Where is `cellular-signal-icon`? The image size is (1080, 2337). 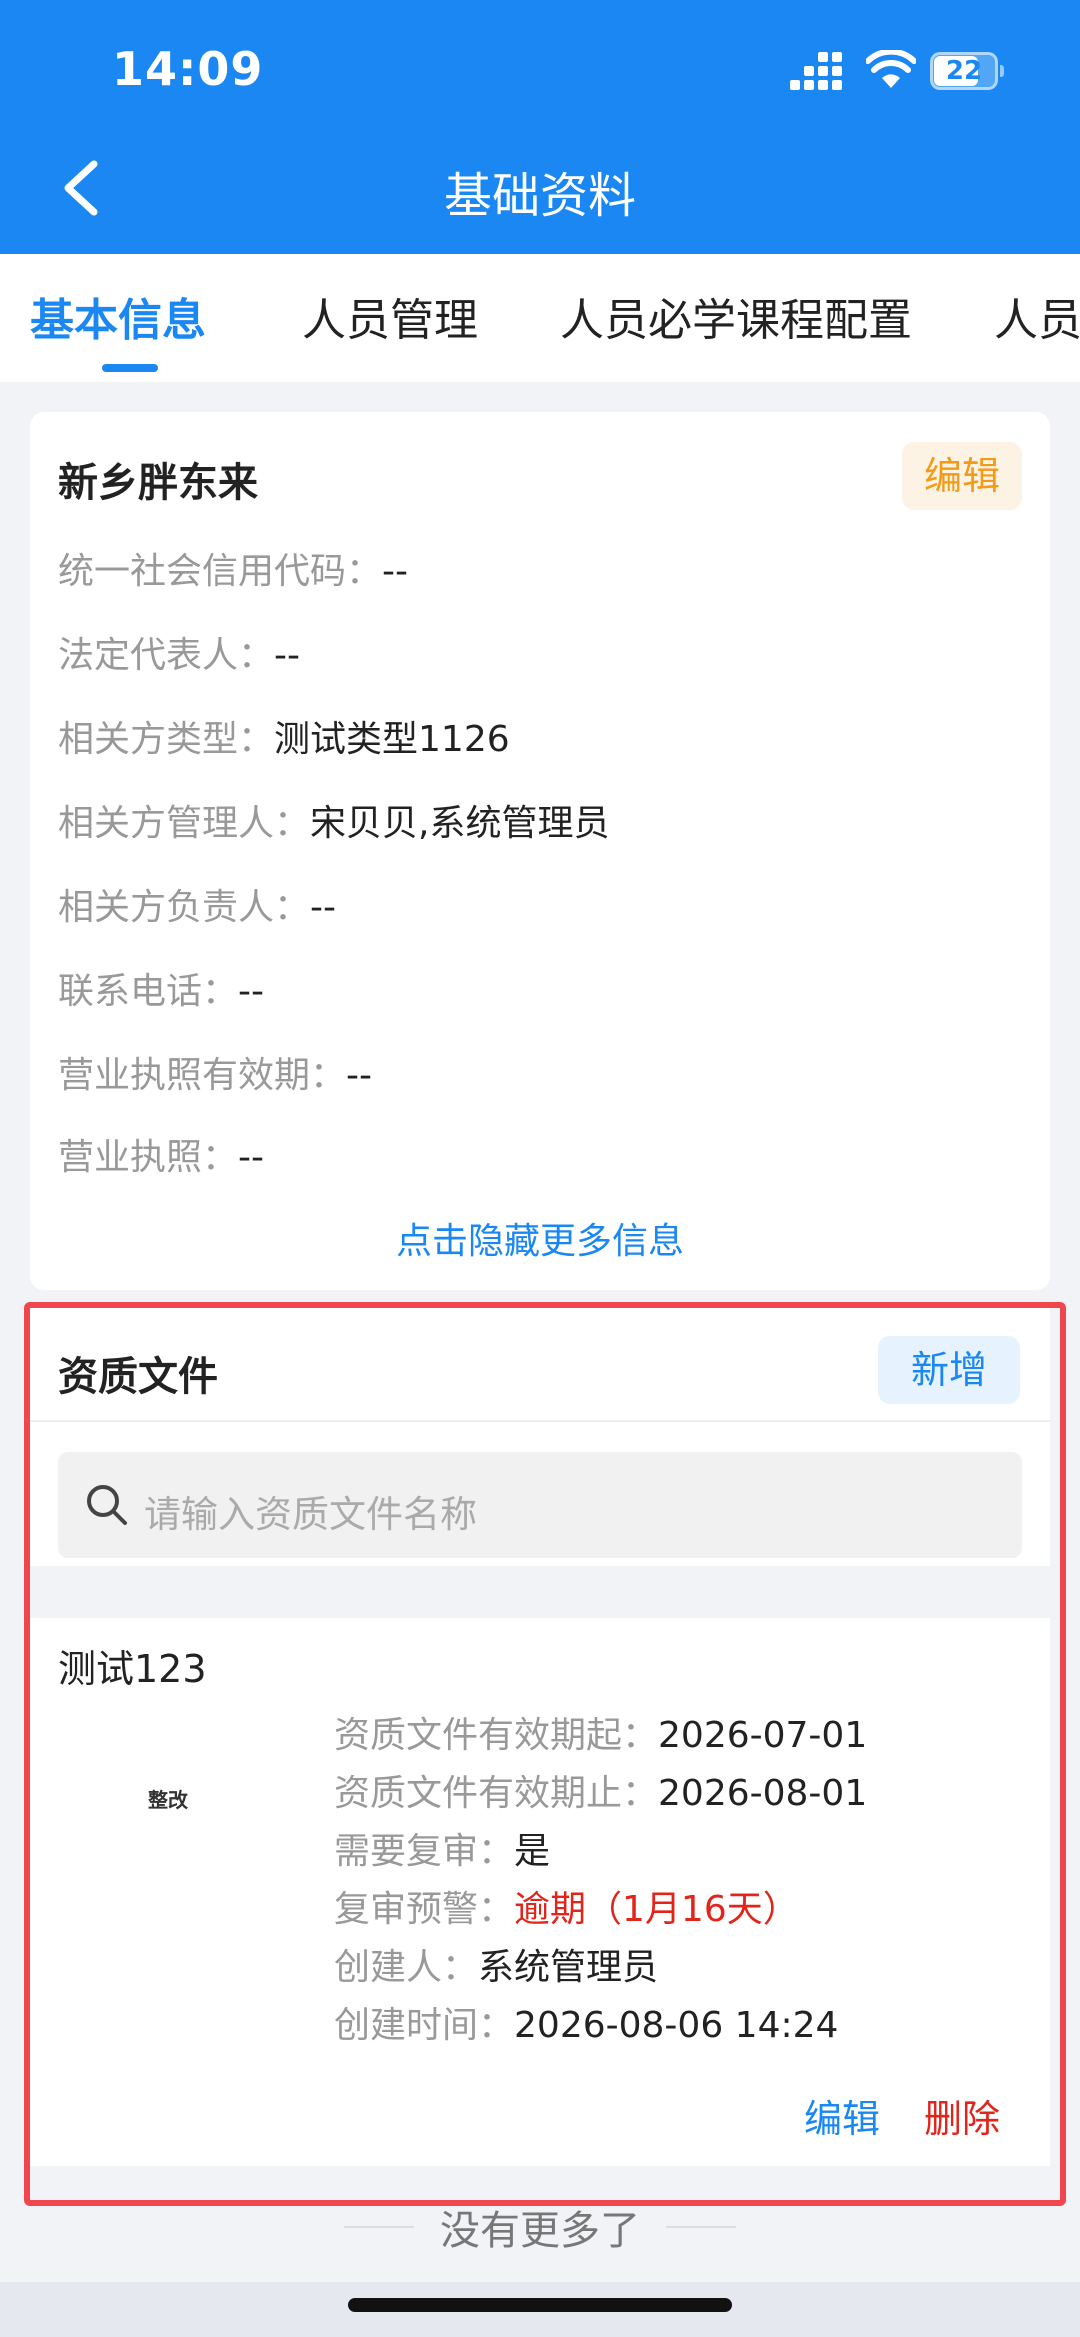
cellular-signal-icon is located at coordinates (817, 71).